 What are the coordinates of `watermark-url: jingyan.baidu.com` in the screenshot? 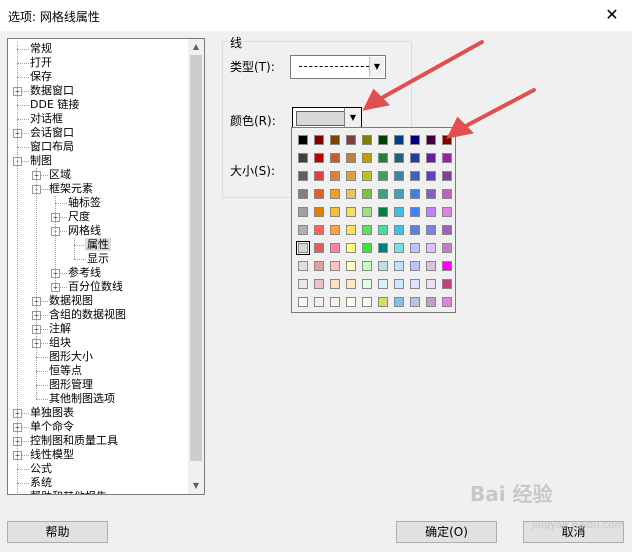 It's located at (578, 525).